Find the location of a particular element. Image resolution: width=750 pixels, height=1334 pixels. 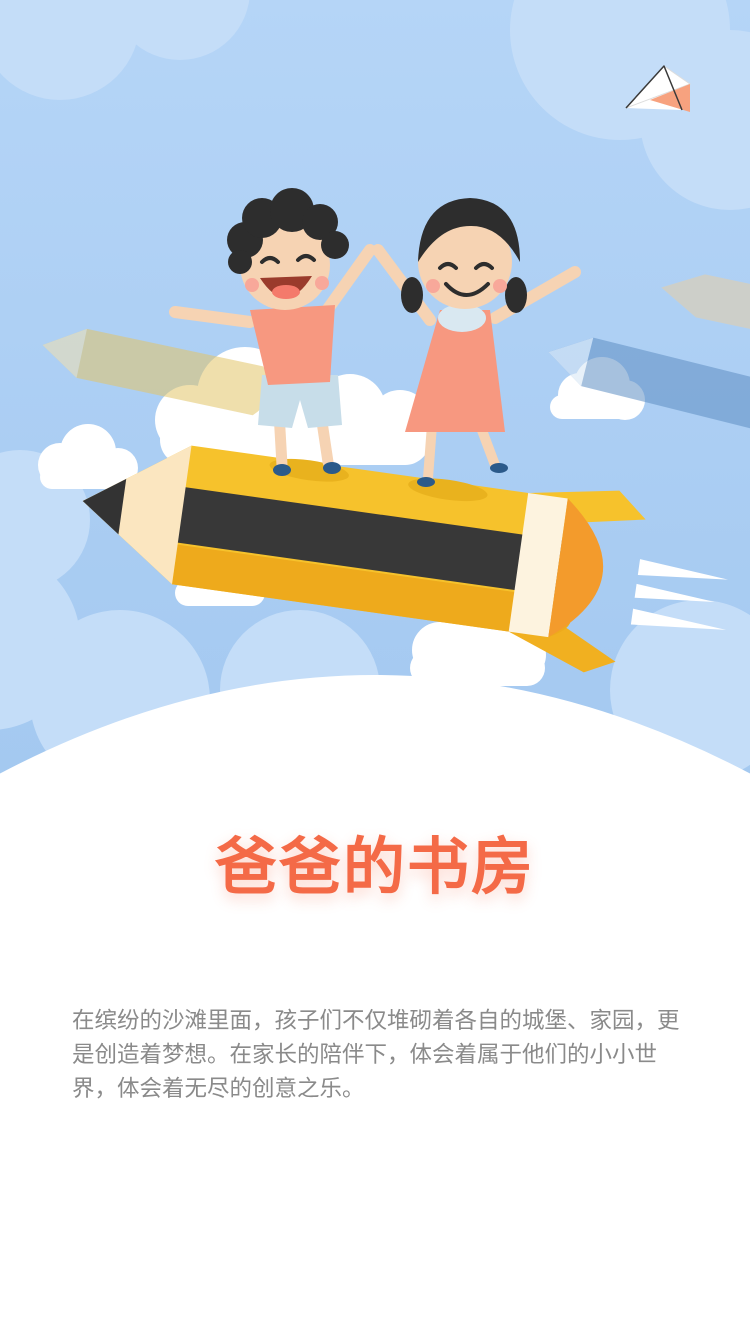

page-title: 爸爸的书房 is located at coordinates (374, 866).